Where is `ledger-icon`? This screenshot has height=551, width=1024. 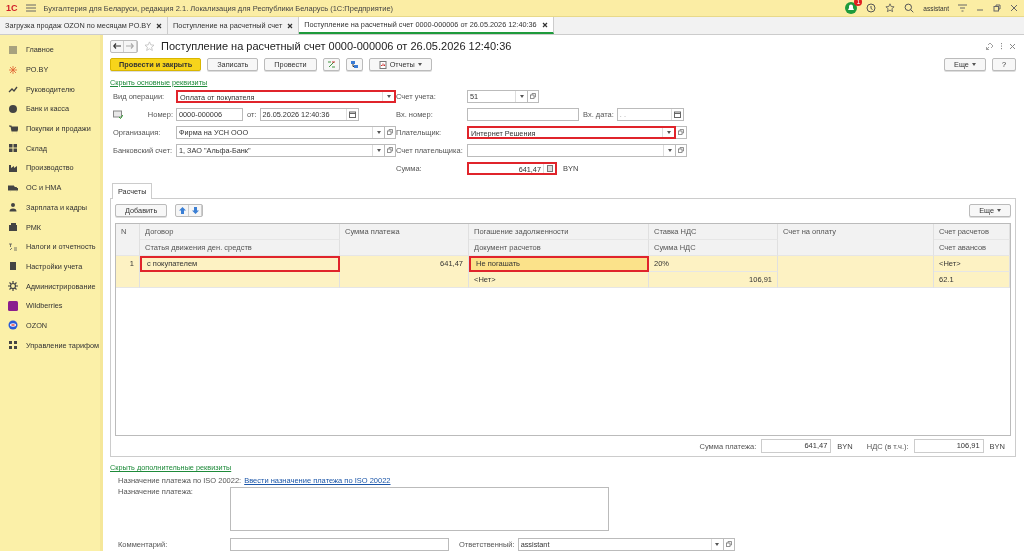 ledger-icon is located at coordinates (331, 65).